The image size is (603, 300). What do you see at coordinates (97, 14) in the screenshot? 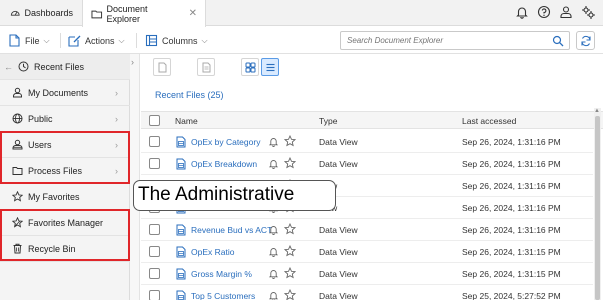
I see `folder-icon` at bounding box center [97, 14].